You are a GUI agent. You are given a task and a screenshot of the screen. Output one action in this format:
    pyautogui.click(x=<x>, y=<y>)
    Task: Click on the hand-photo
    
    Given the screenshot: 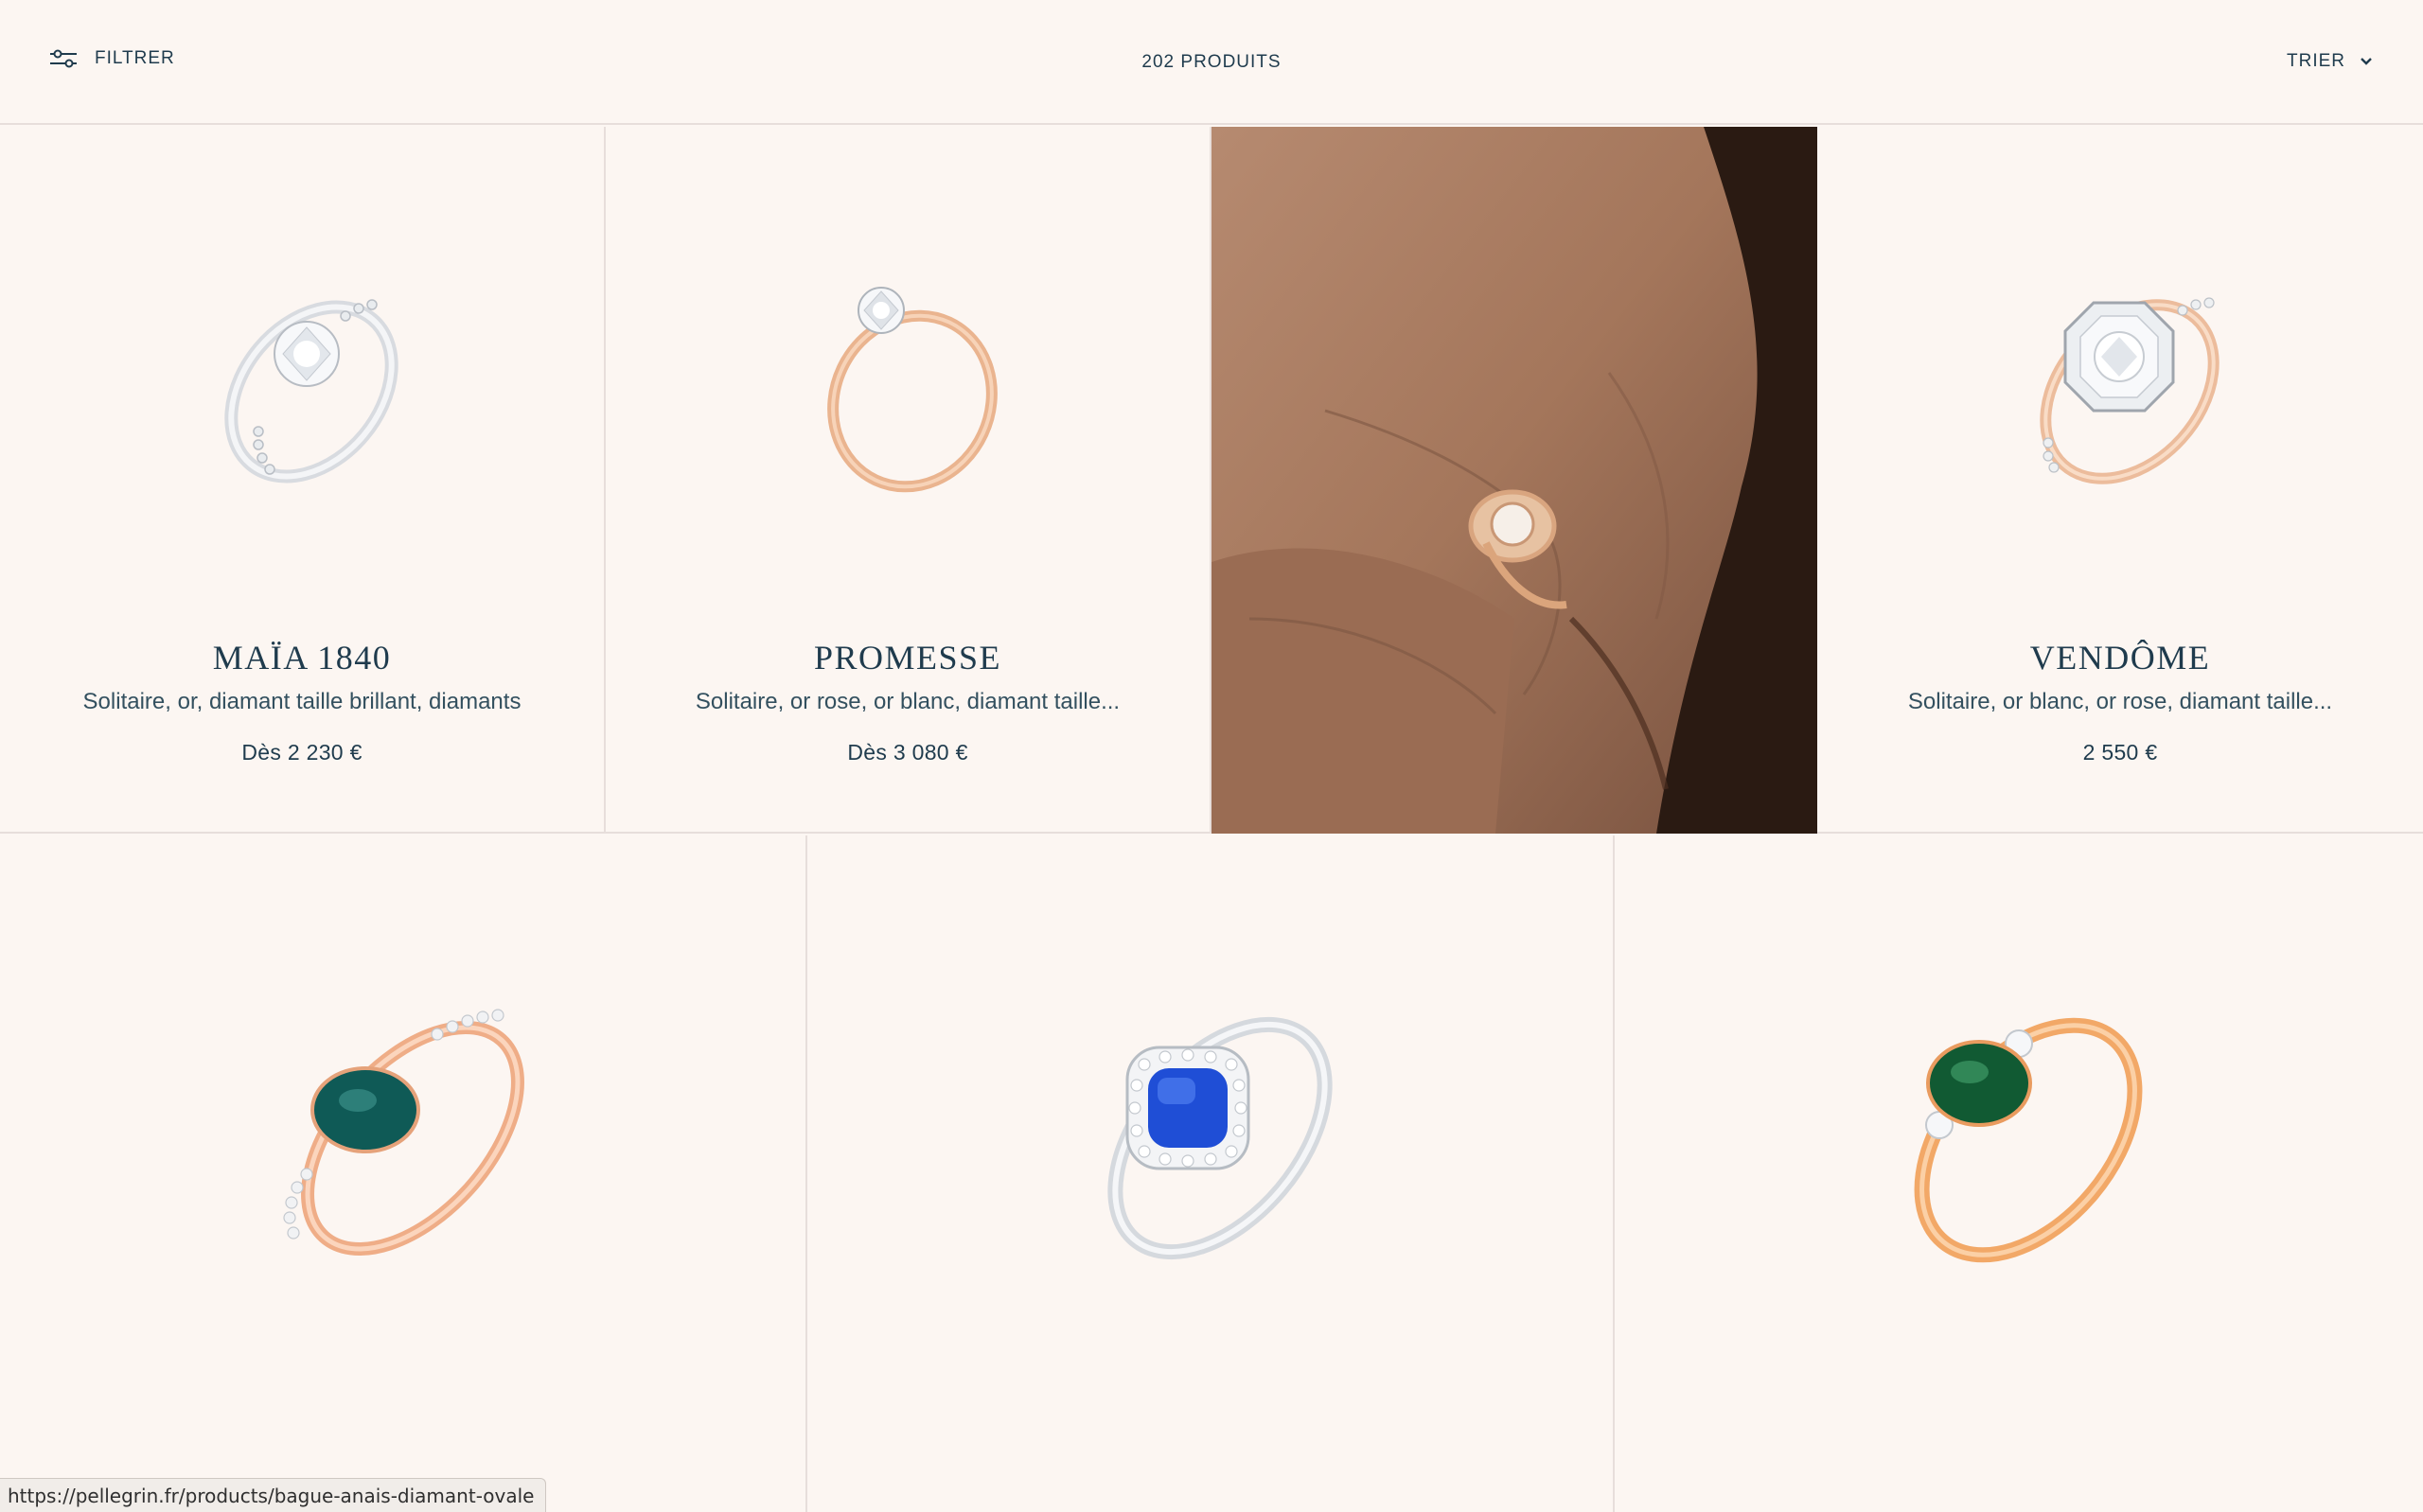 What is the action you would take?
    pyautogui.click(x=1514, y=480)
    